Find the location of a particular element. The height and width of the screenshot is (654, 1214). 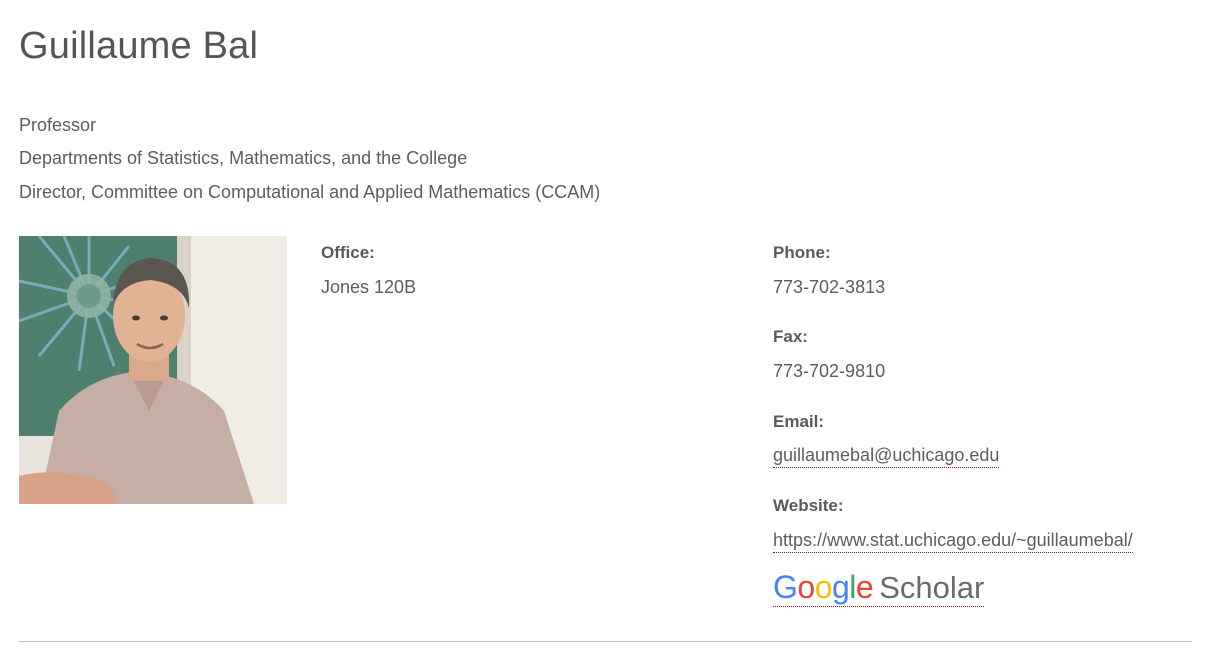

email-link: guillaumebal@uchicago.edu is located at coordinates (886, 456).